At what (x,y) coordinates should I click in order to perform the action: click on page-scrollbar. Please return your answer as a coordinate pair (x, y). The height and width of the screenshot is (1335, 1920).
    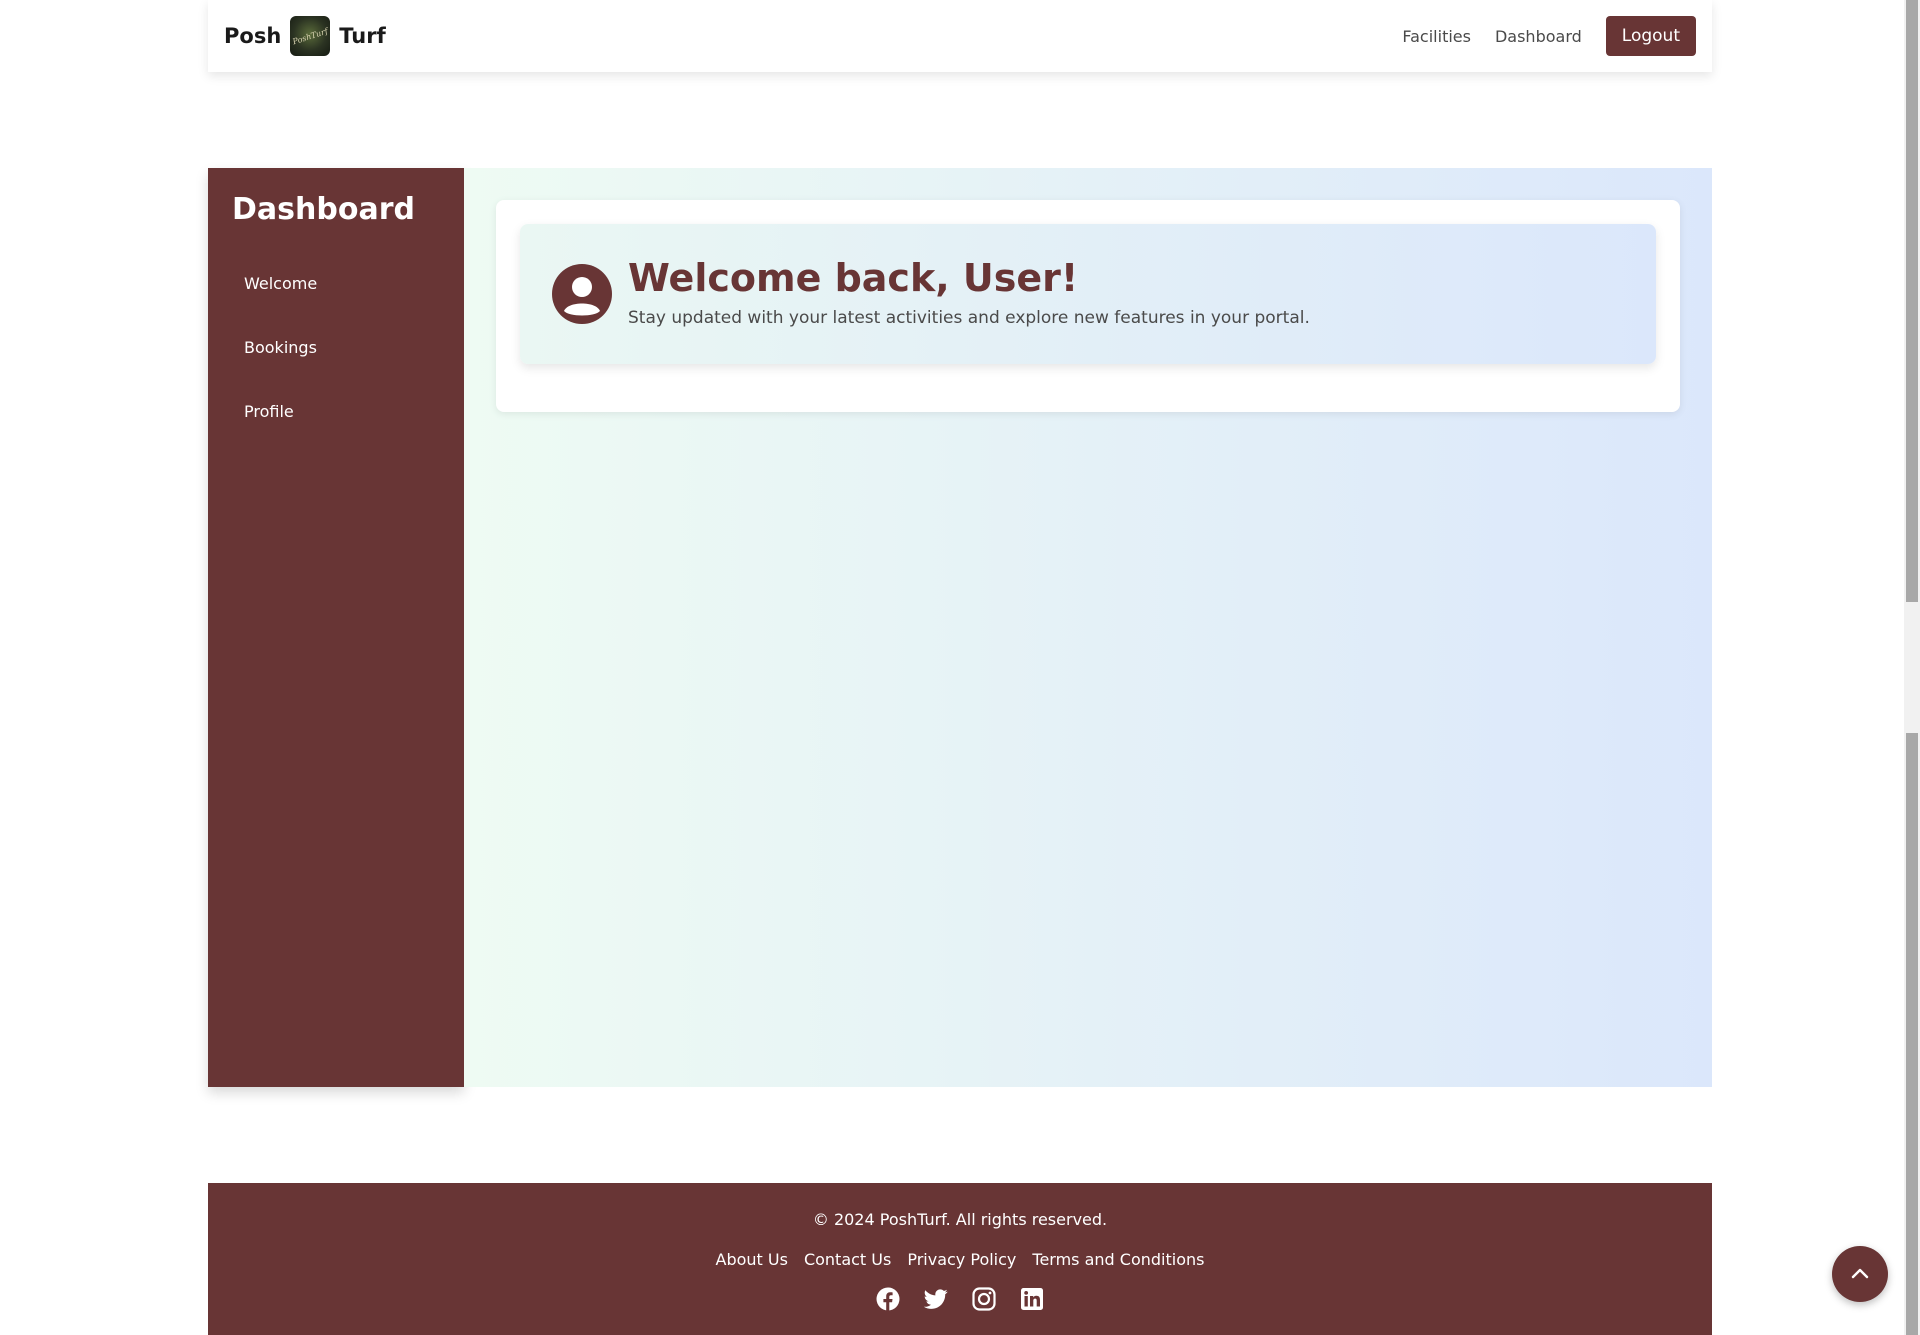
    Looking at the image, I should click on (1912, 667).